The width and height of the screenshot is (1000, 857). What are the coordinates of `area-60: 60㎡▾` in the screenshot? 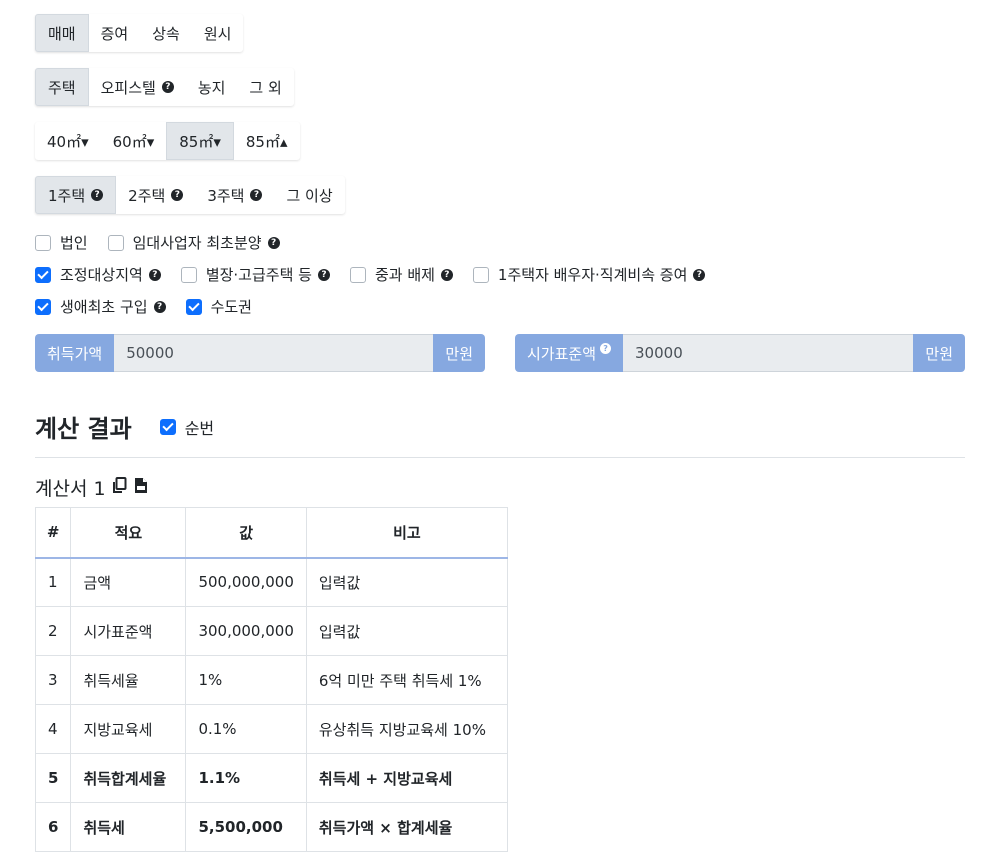 It's located at (134, 141).